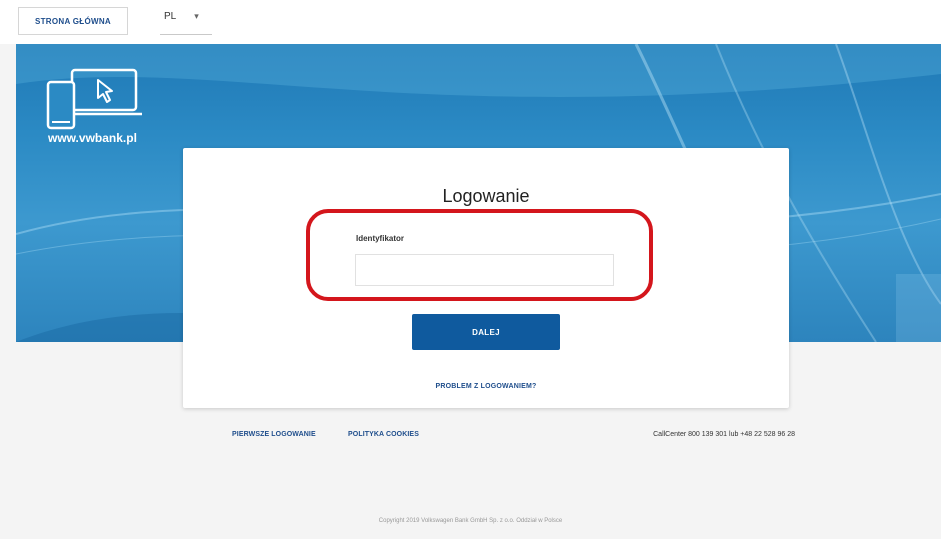 Image resolution: width=941 pixels, height=539 pixels. I want to click on next-button: DALEJ, so click(486, 332).